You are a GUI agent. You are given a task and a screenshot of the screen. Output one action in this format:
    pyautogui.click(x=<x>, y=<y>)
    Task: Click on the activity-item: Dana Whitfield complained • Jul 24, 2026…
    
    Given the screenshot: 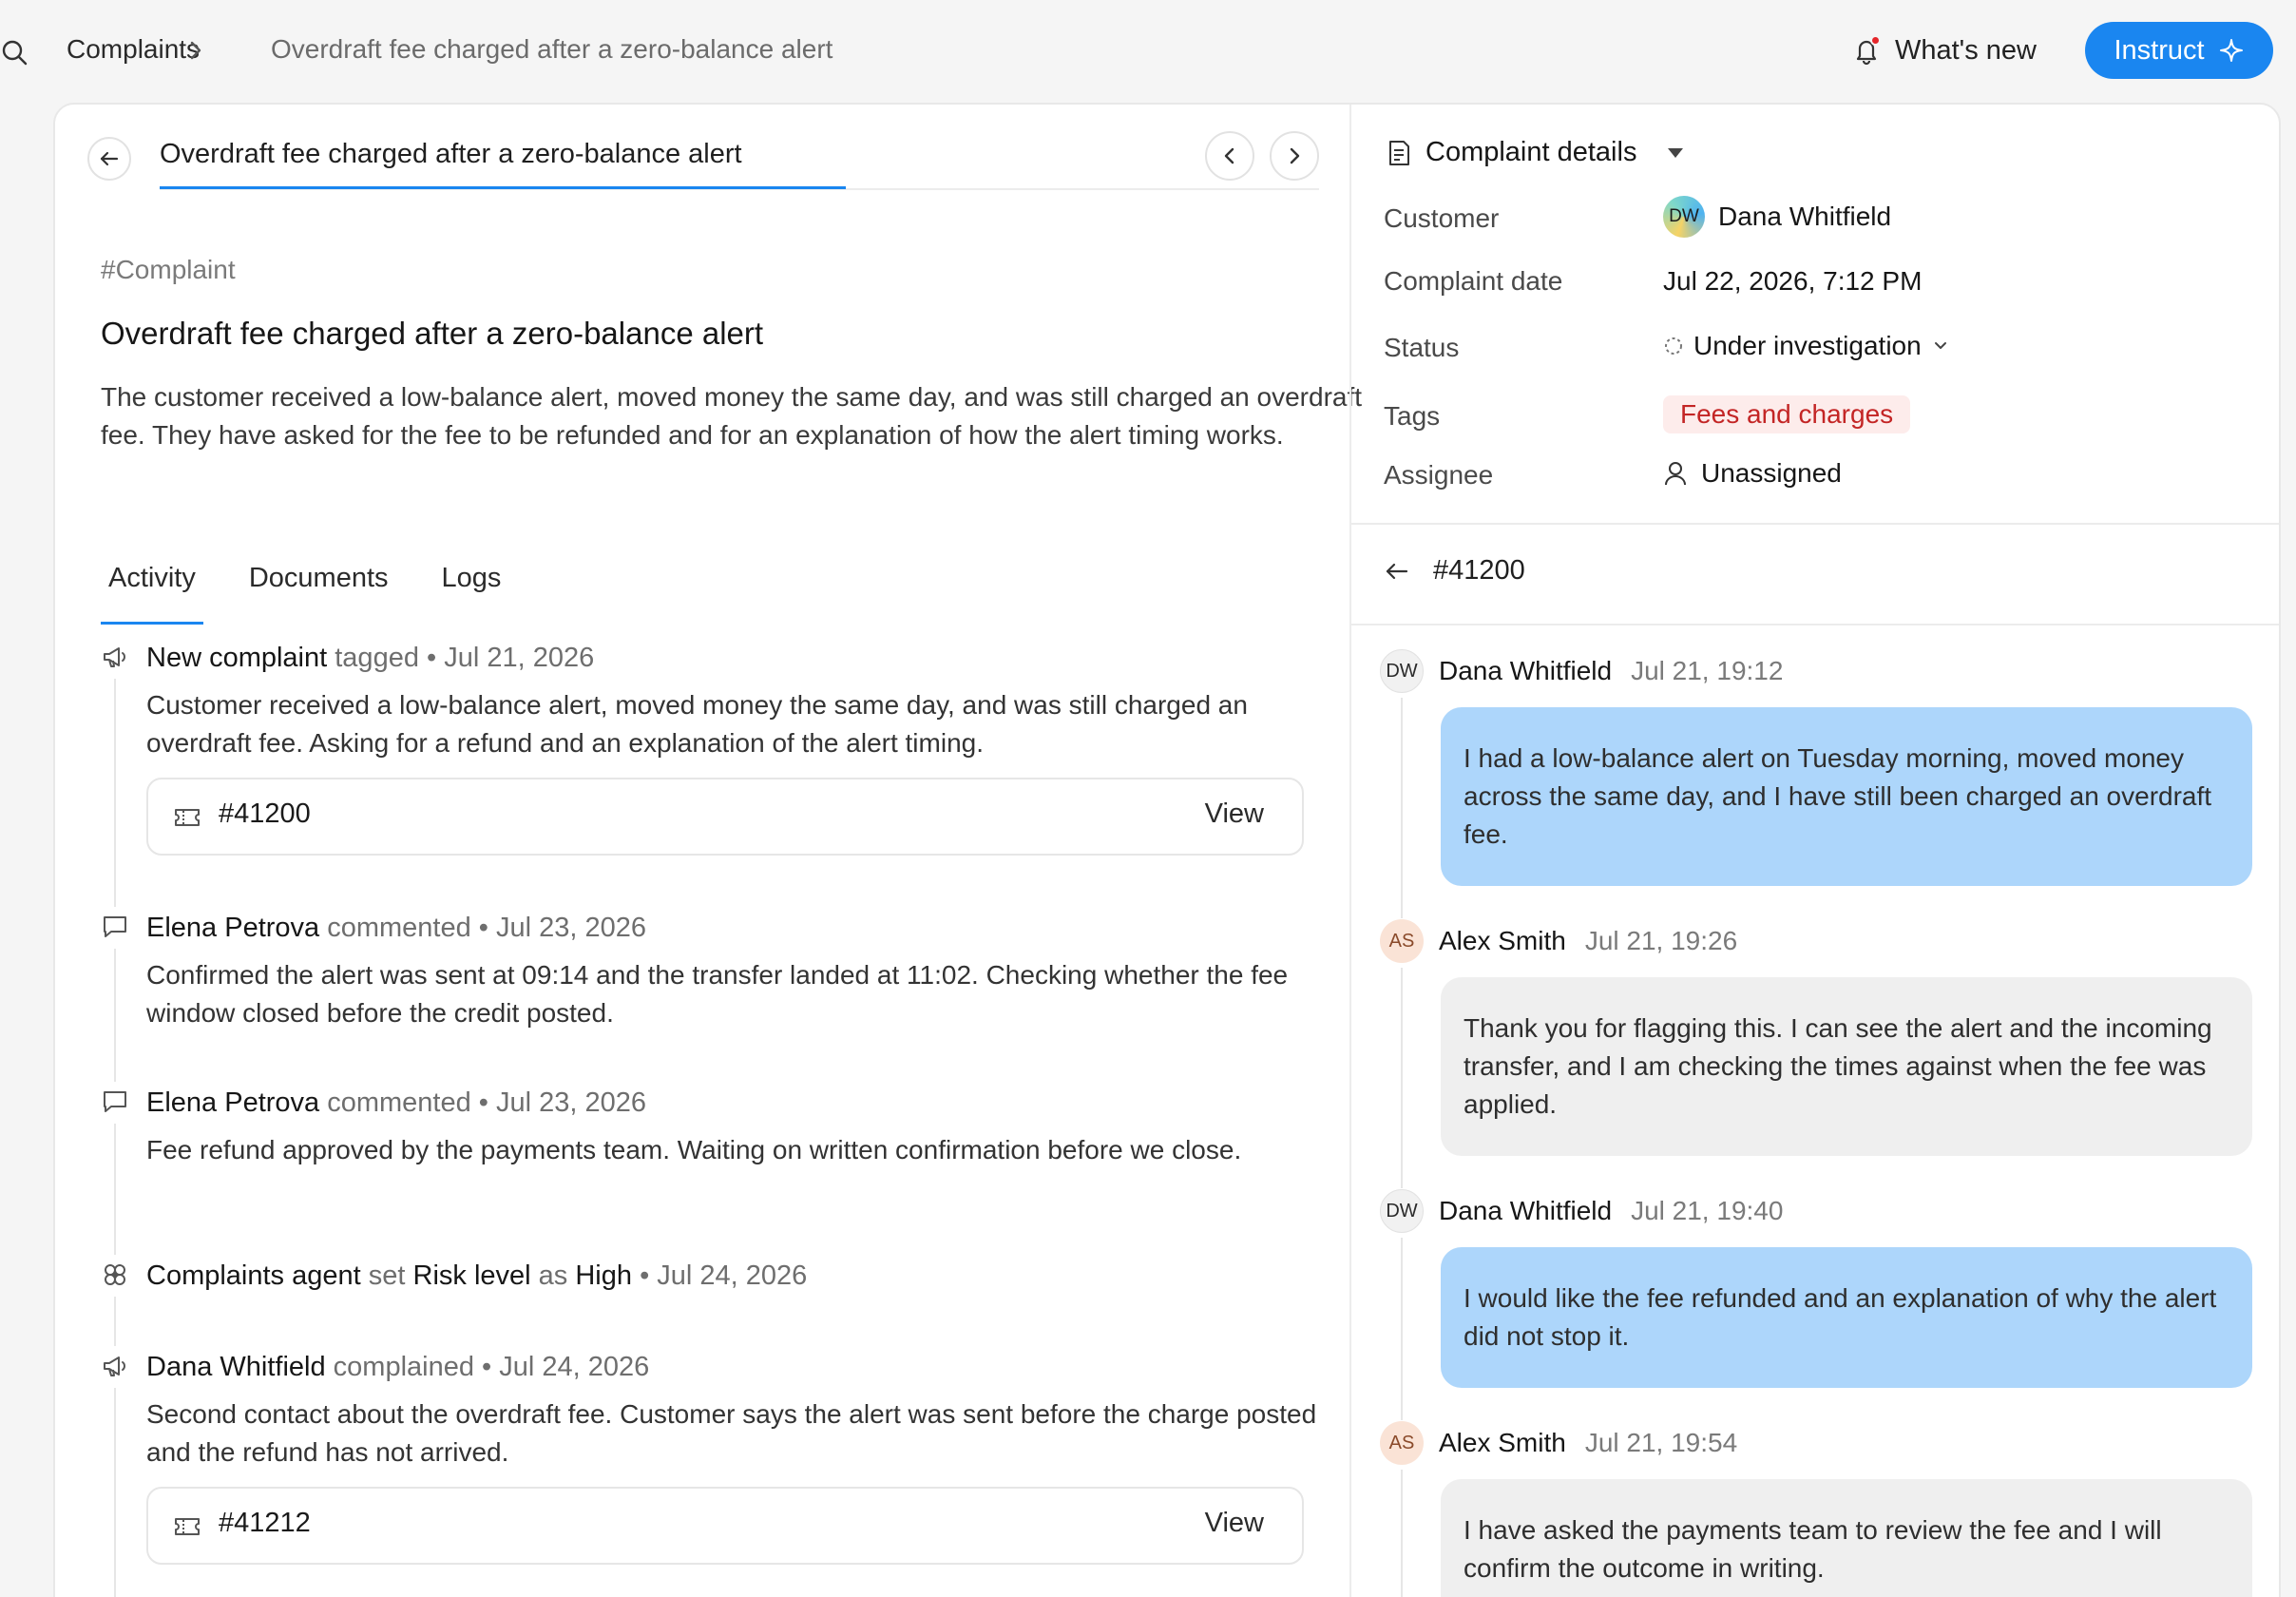 What is the action you would take?
    pyautogui.click(x=712, y=1471)
    